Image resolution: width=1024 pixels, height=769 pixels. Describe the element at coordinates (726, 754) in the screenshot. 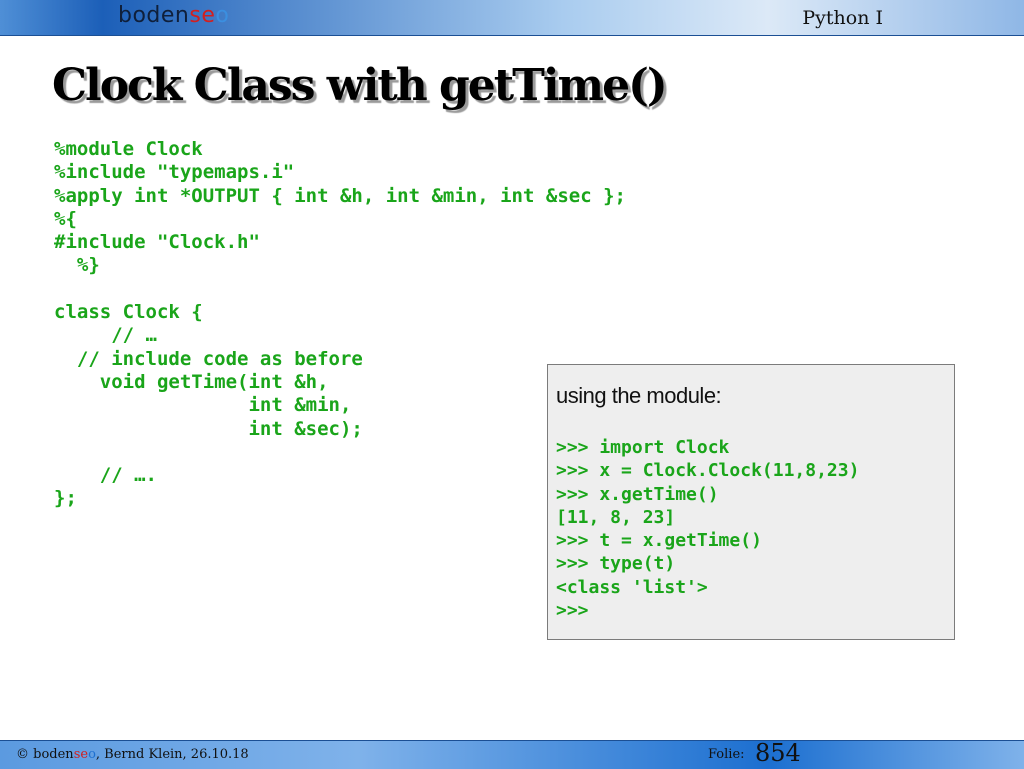

I see `folie-label: Folie:` at that location.